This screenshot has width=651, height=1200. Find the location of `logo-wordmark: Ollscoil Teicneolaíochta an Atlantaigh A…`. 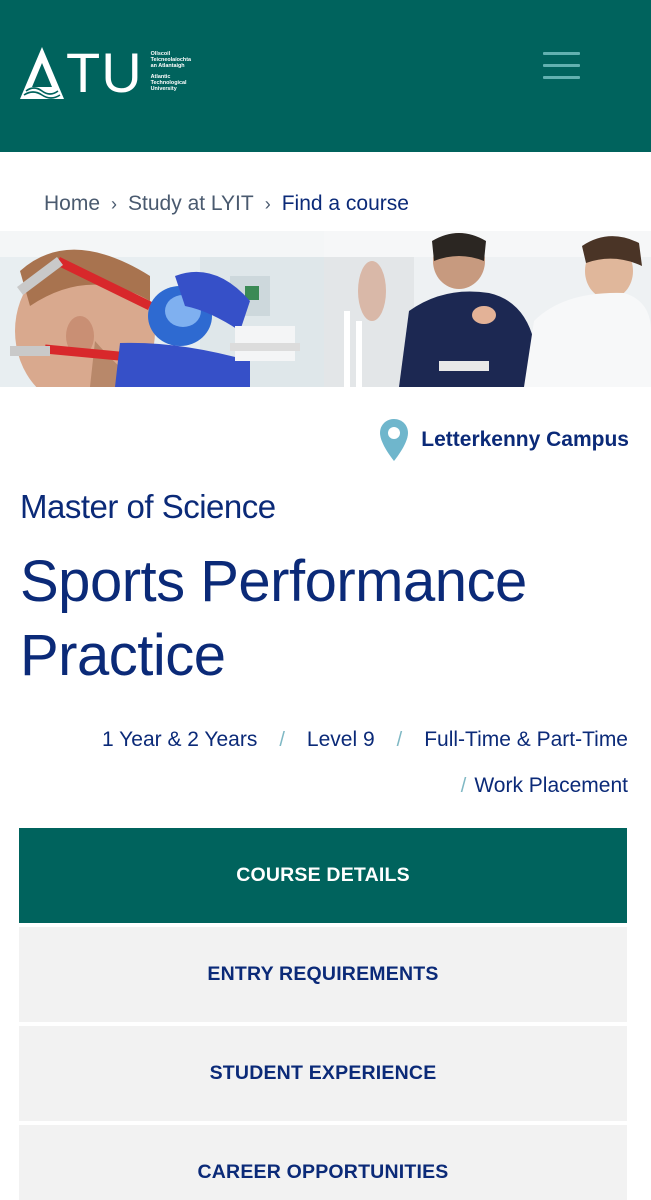

logo-wordmark: Ollscoil Teicneolaíochta an Atlantaigh A… is located at coordinates (181, 71).